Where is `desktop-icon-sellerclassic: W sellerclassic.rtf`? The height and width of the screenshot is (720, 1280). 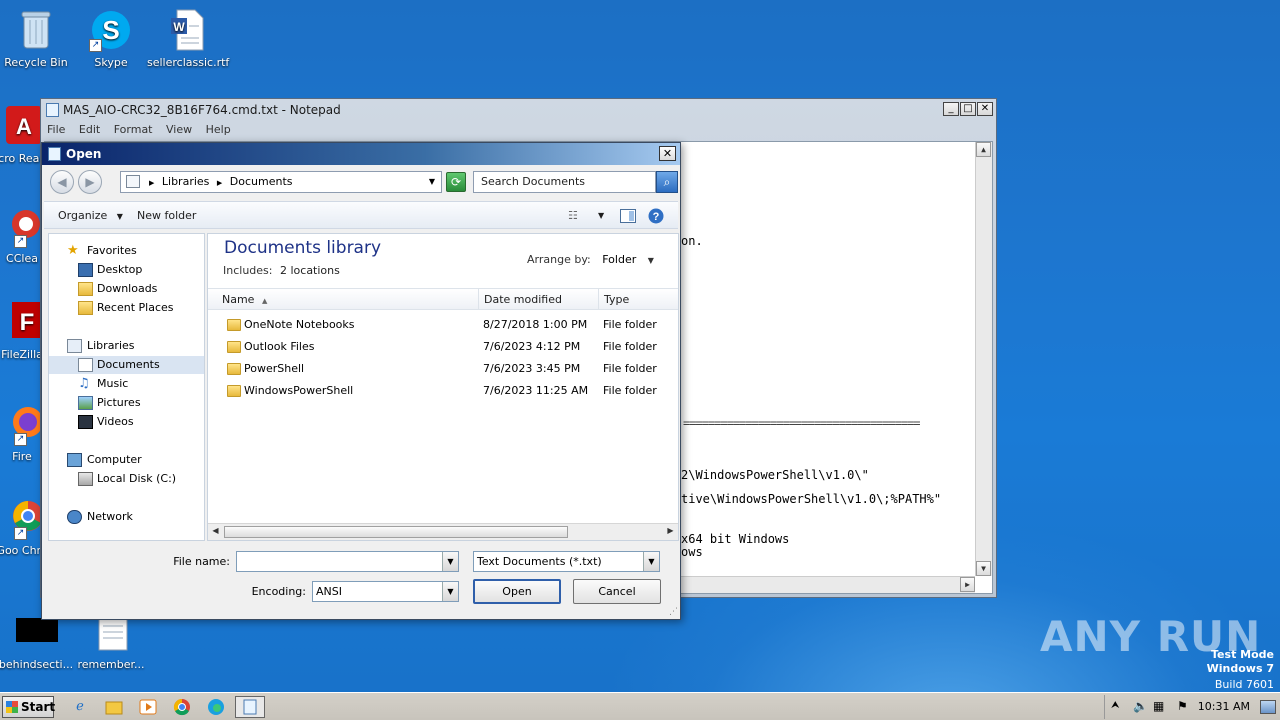
desktop-icon-sellerclassic: W sellerclassic.rtf is located at coordinates (188, 38).